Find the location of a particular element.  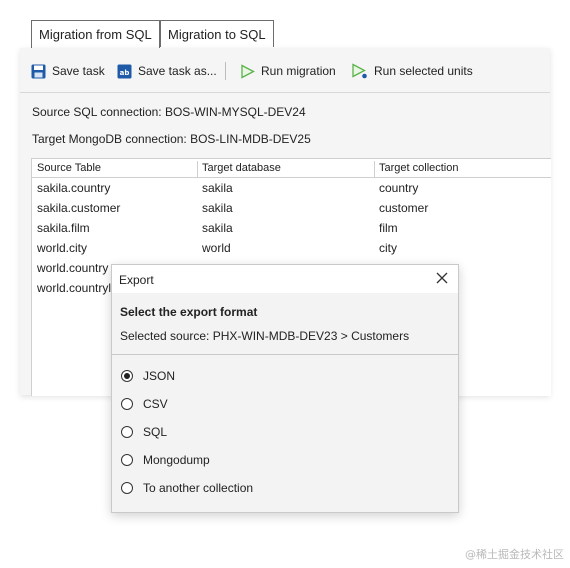

save-as-icon: ab is located at coordinates (124, 71).